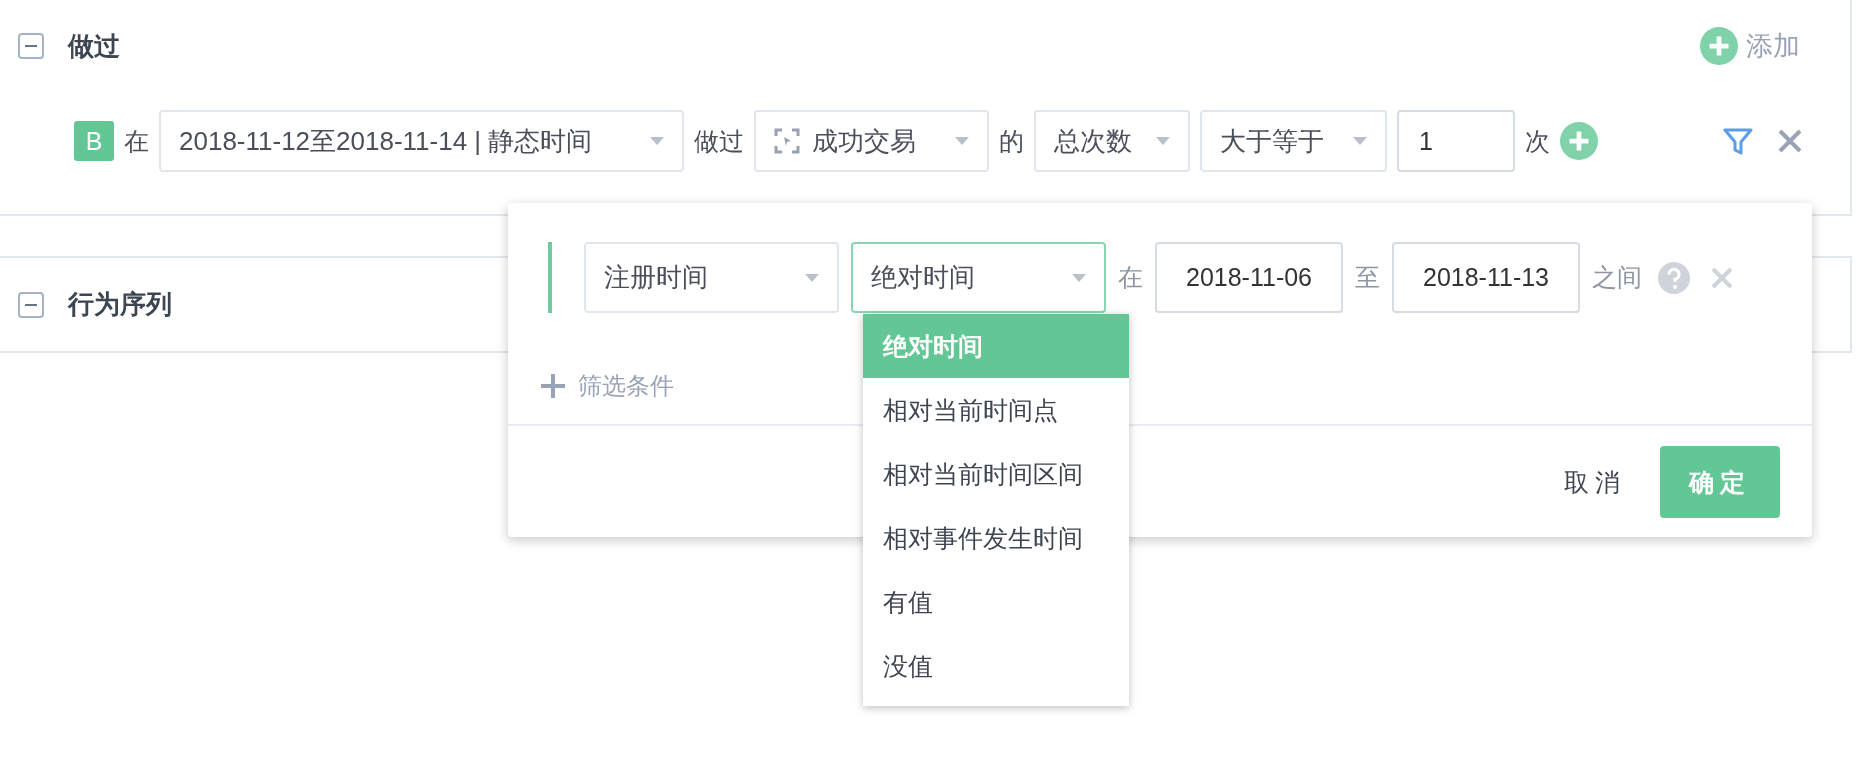  I want to click on prefix-label: 在, so click(136, 141).